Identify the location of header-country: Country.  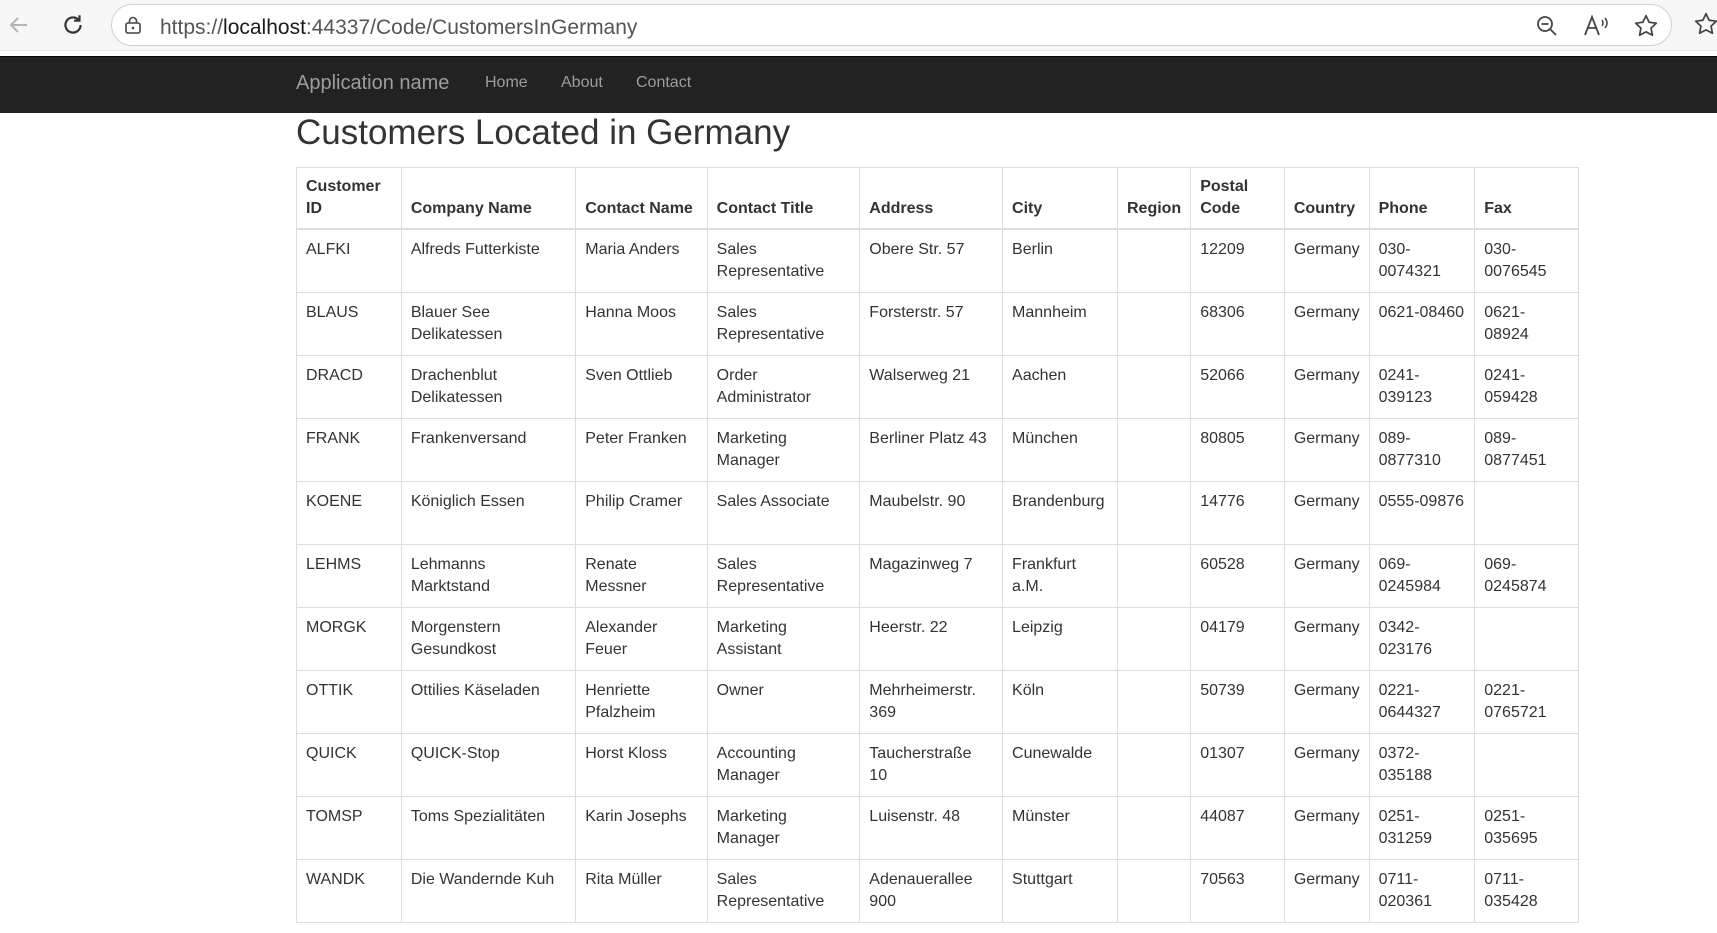
(1326, 198).